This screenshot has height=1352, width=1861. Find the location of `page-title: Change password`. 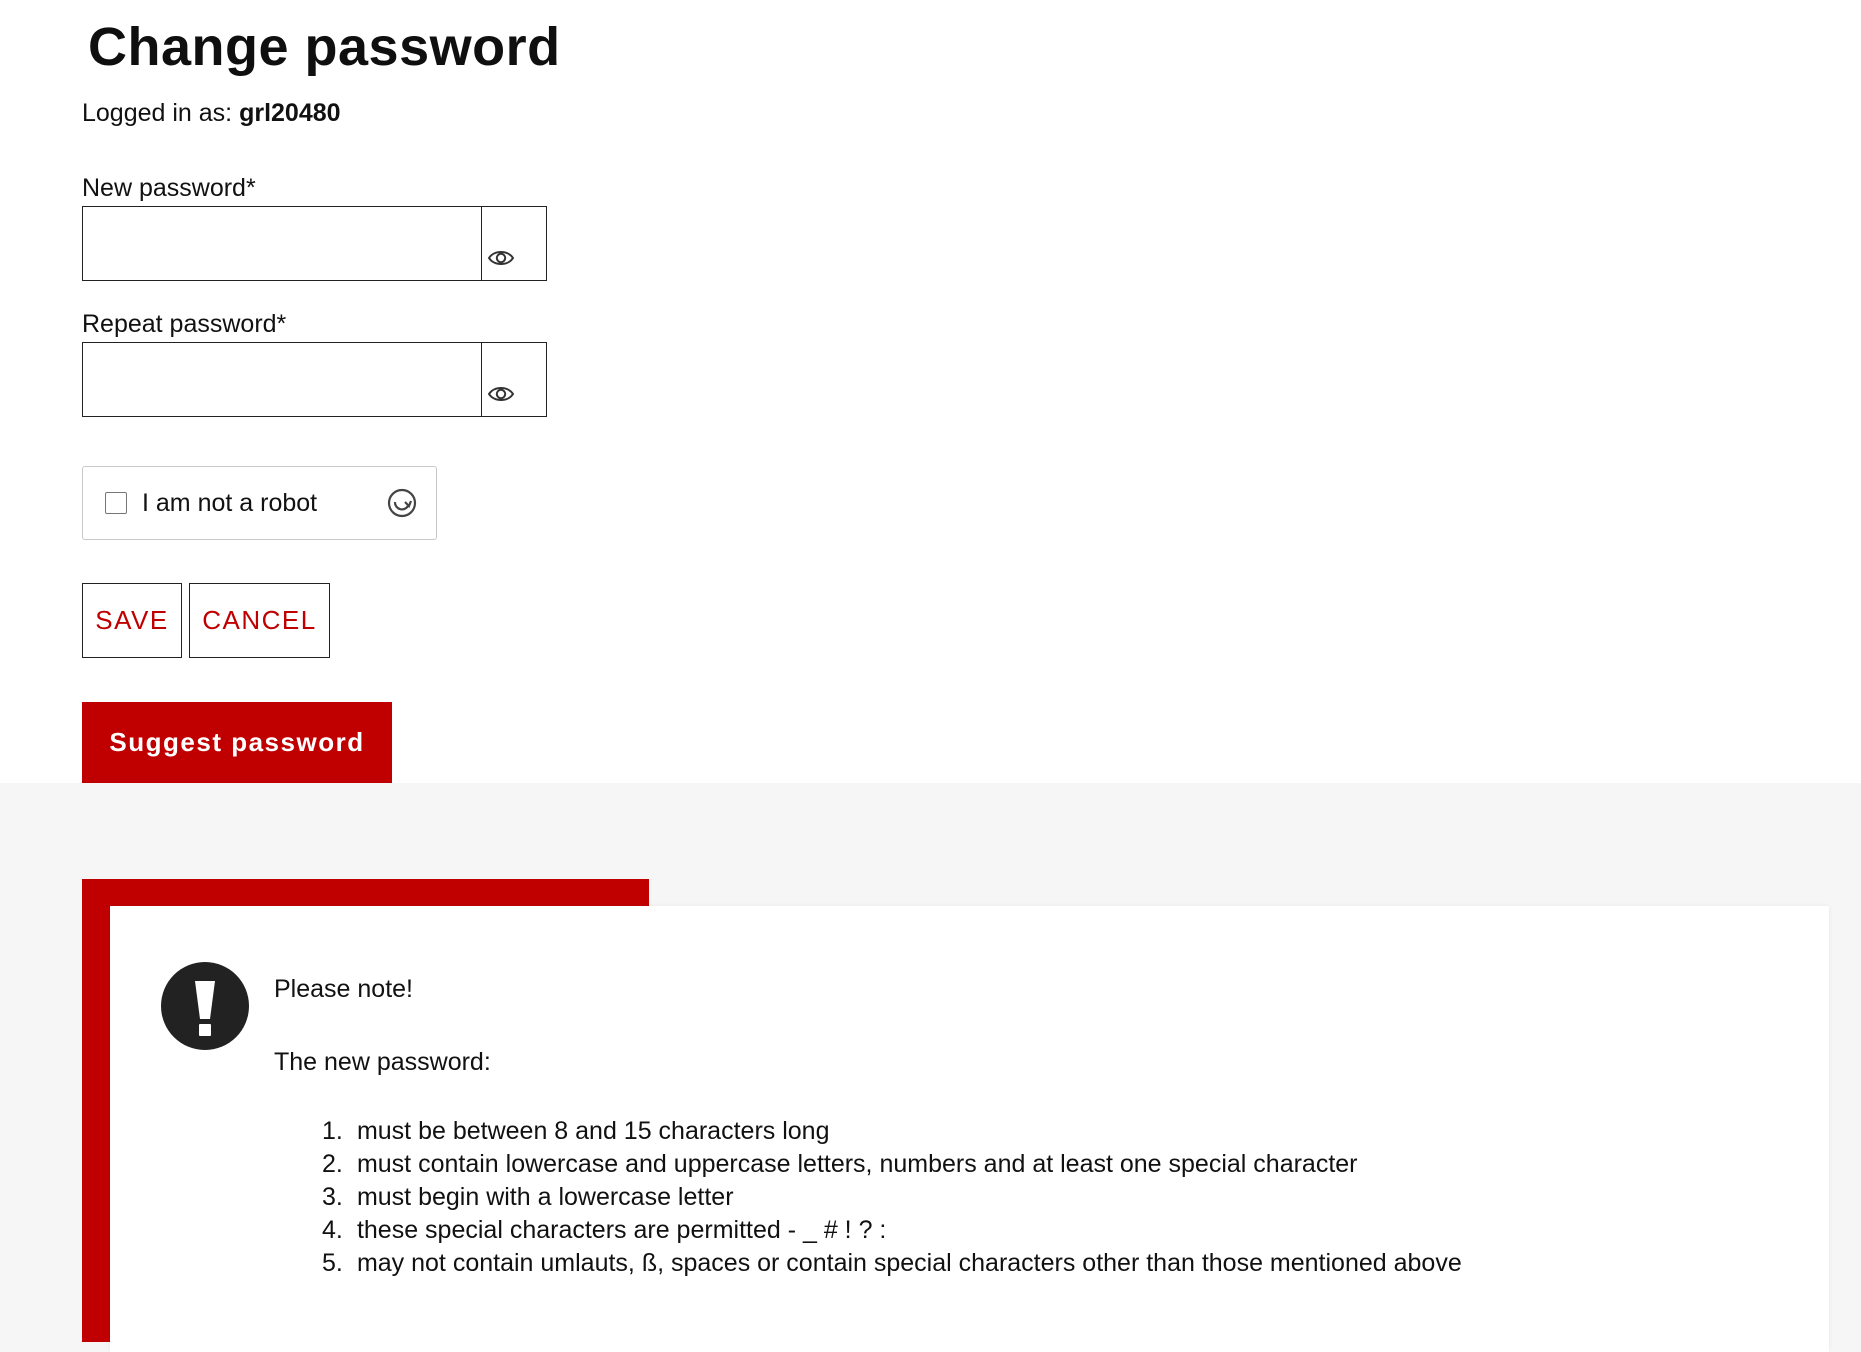

page-title: Change password is located at coordinates (324, 47).